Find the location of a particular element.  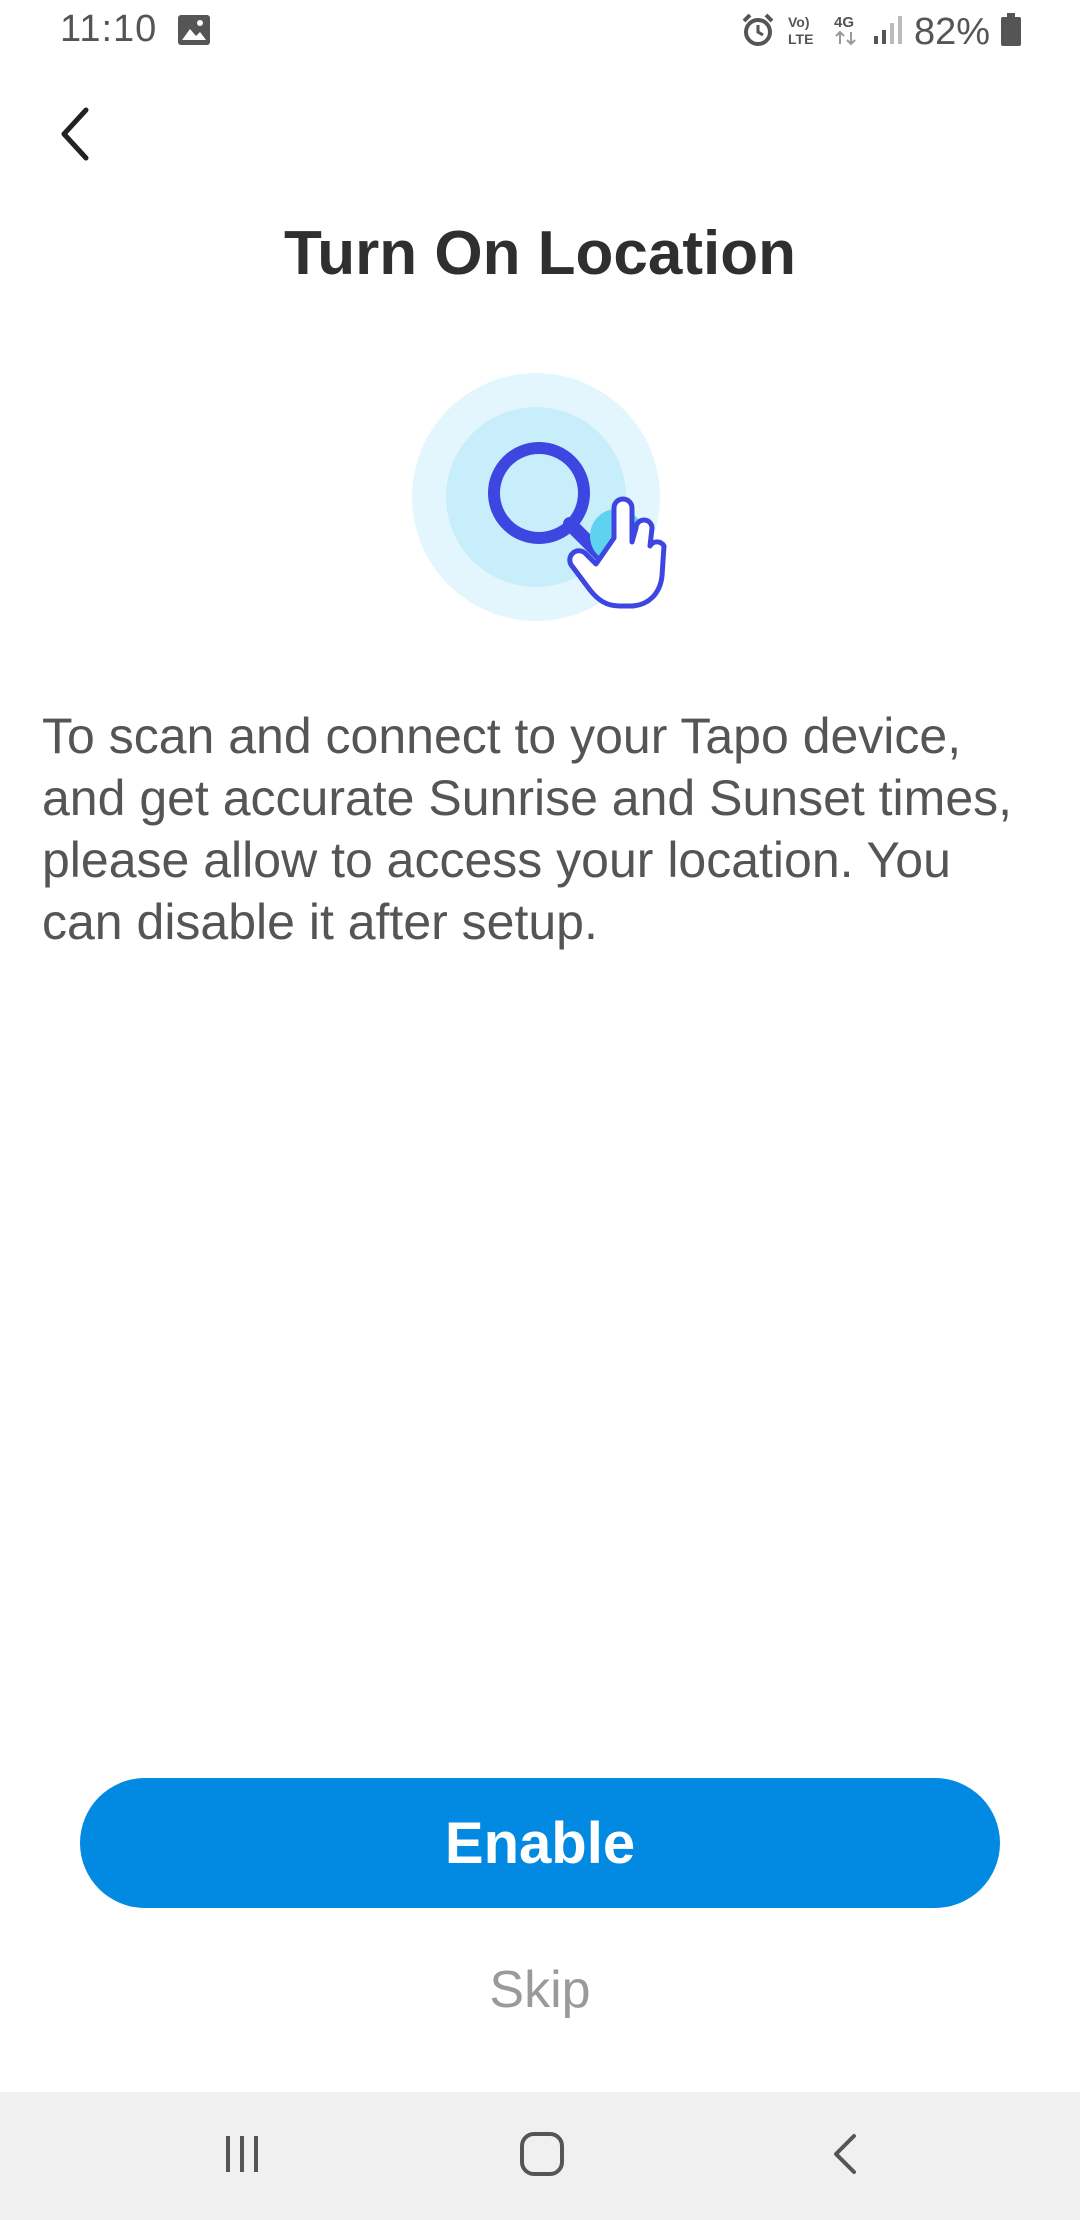

status-icons: Vo) LTE 4G 82% is located at coordinates (881, 32).